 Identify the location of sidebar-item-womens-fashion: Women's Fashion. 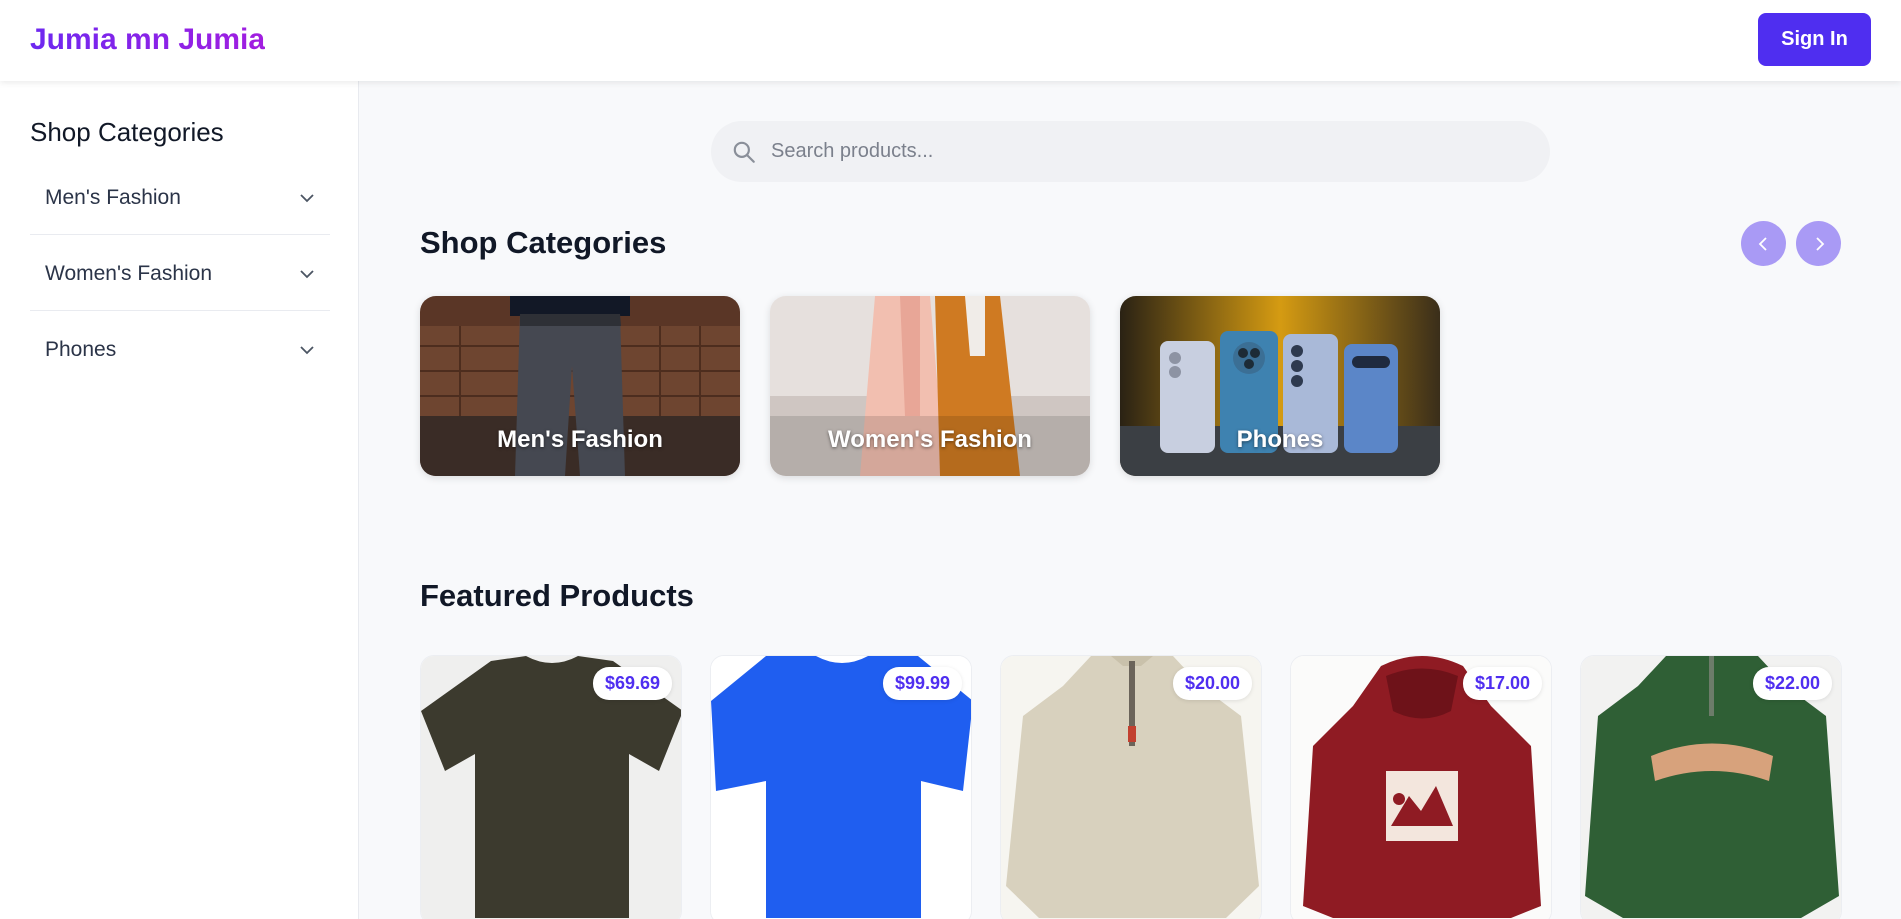
(180, 274).